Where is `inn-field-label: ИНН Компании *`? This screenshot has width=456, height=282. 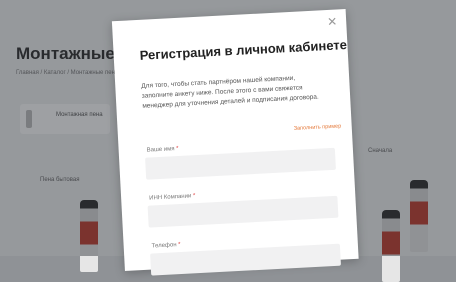
inn-field-label: ИНН Компании * is located at coordinates (172, 197).